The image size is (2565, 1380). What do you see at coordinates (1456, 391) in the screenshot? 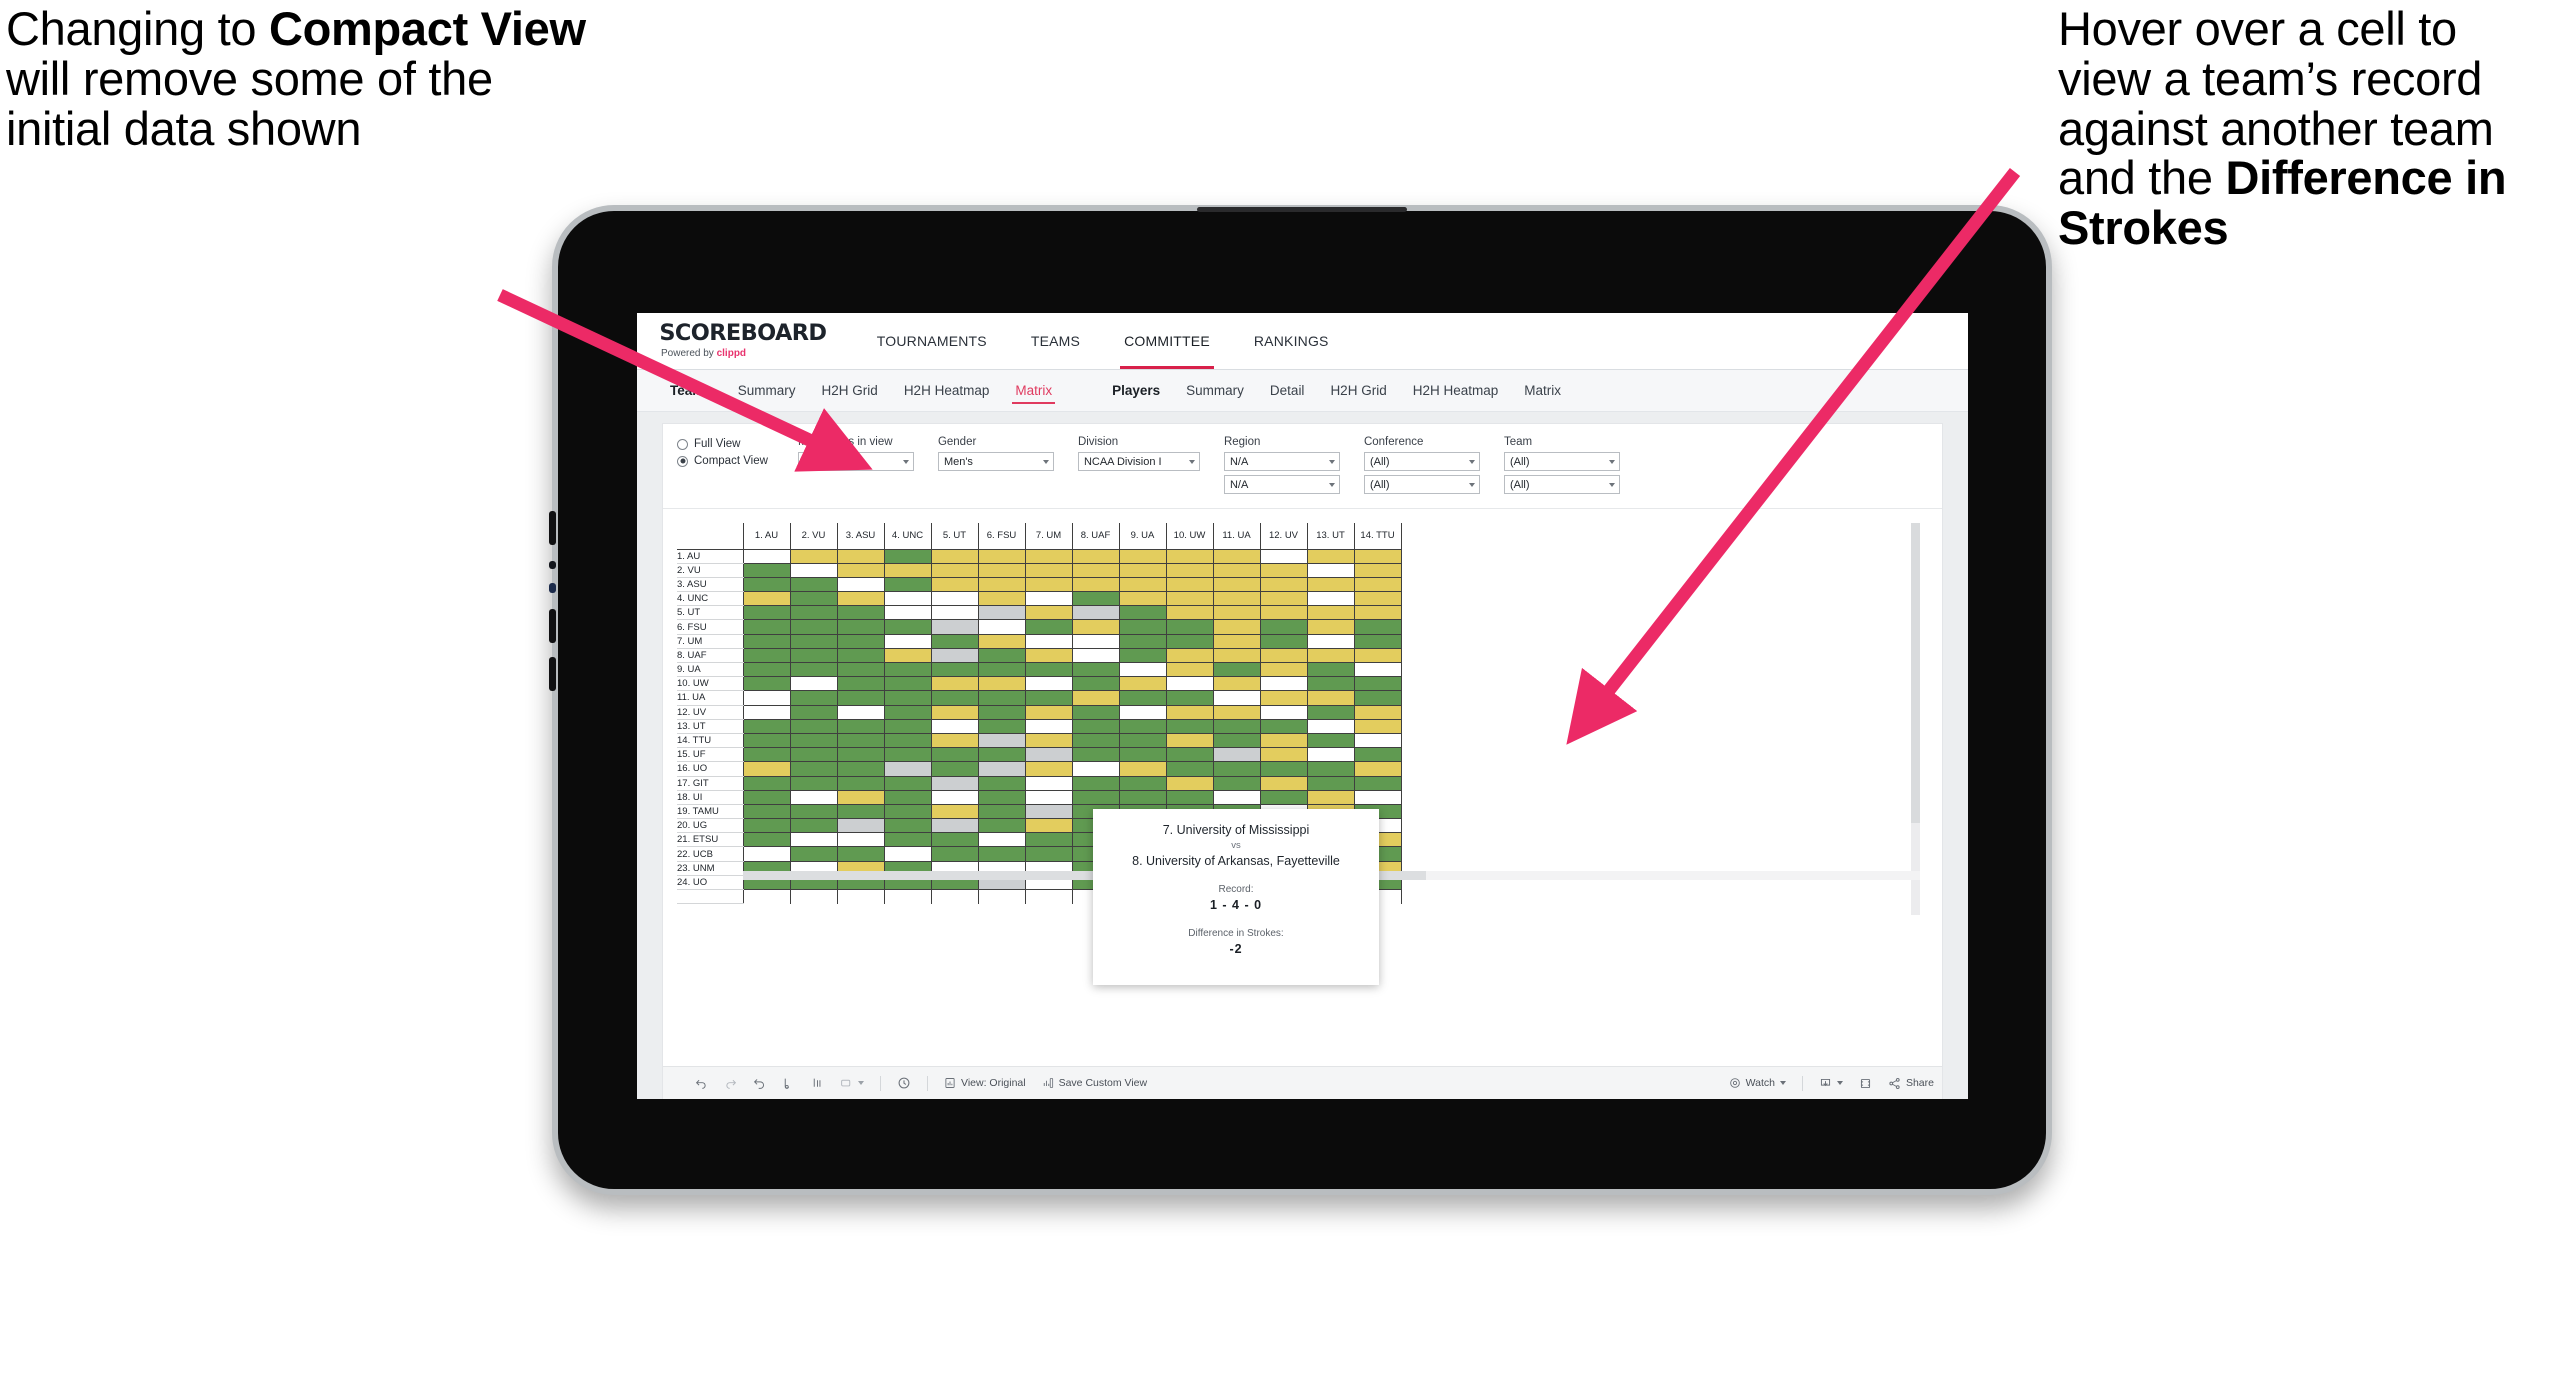
I see `tab-players-h2h-heatmap: H2H Heatmap` at bounding box center [1456, 391].